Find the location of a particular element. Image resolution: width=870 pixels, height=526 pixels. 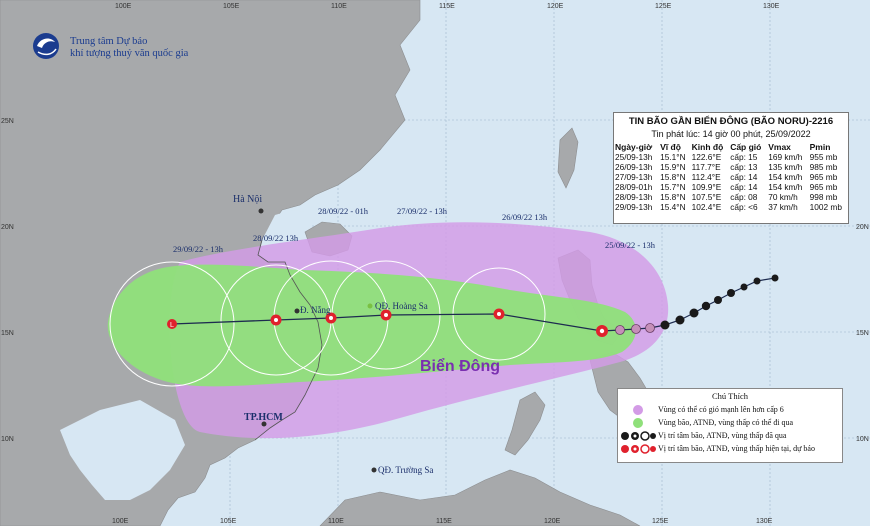

org-name-line1: Trung tâm Dự báo is located at coordinates (109, 41).